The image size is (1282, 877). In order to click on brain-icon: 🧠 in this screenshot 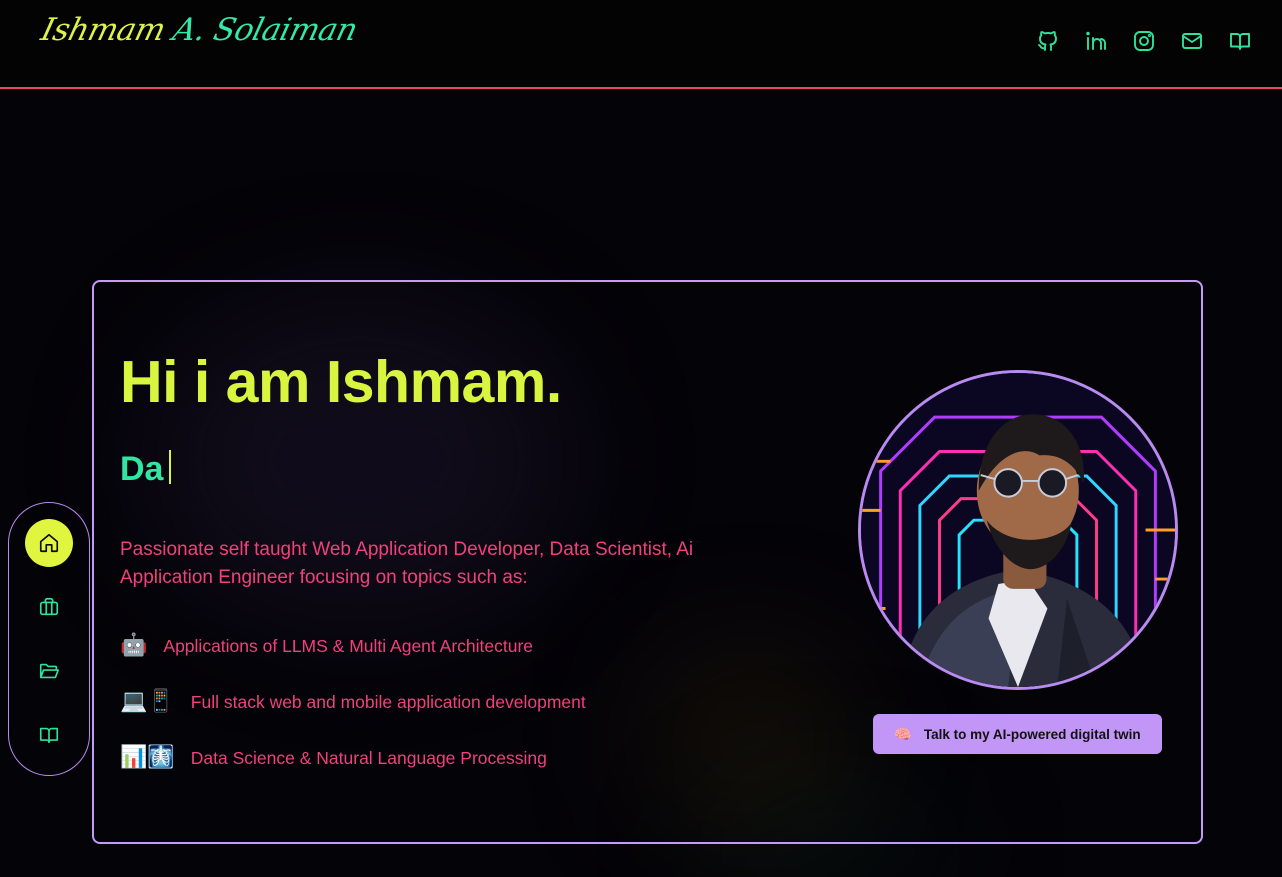, I will do `click(903, 733)`.